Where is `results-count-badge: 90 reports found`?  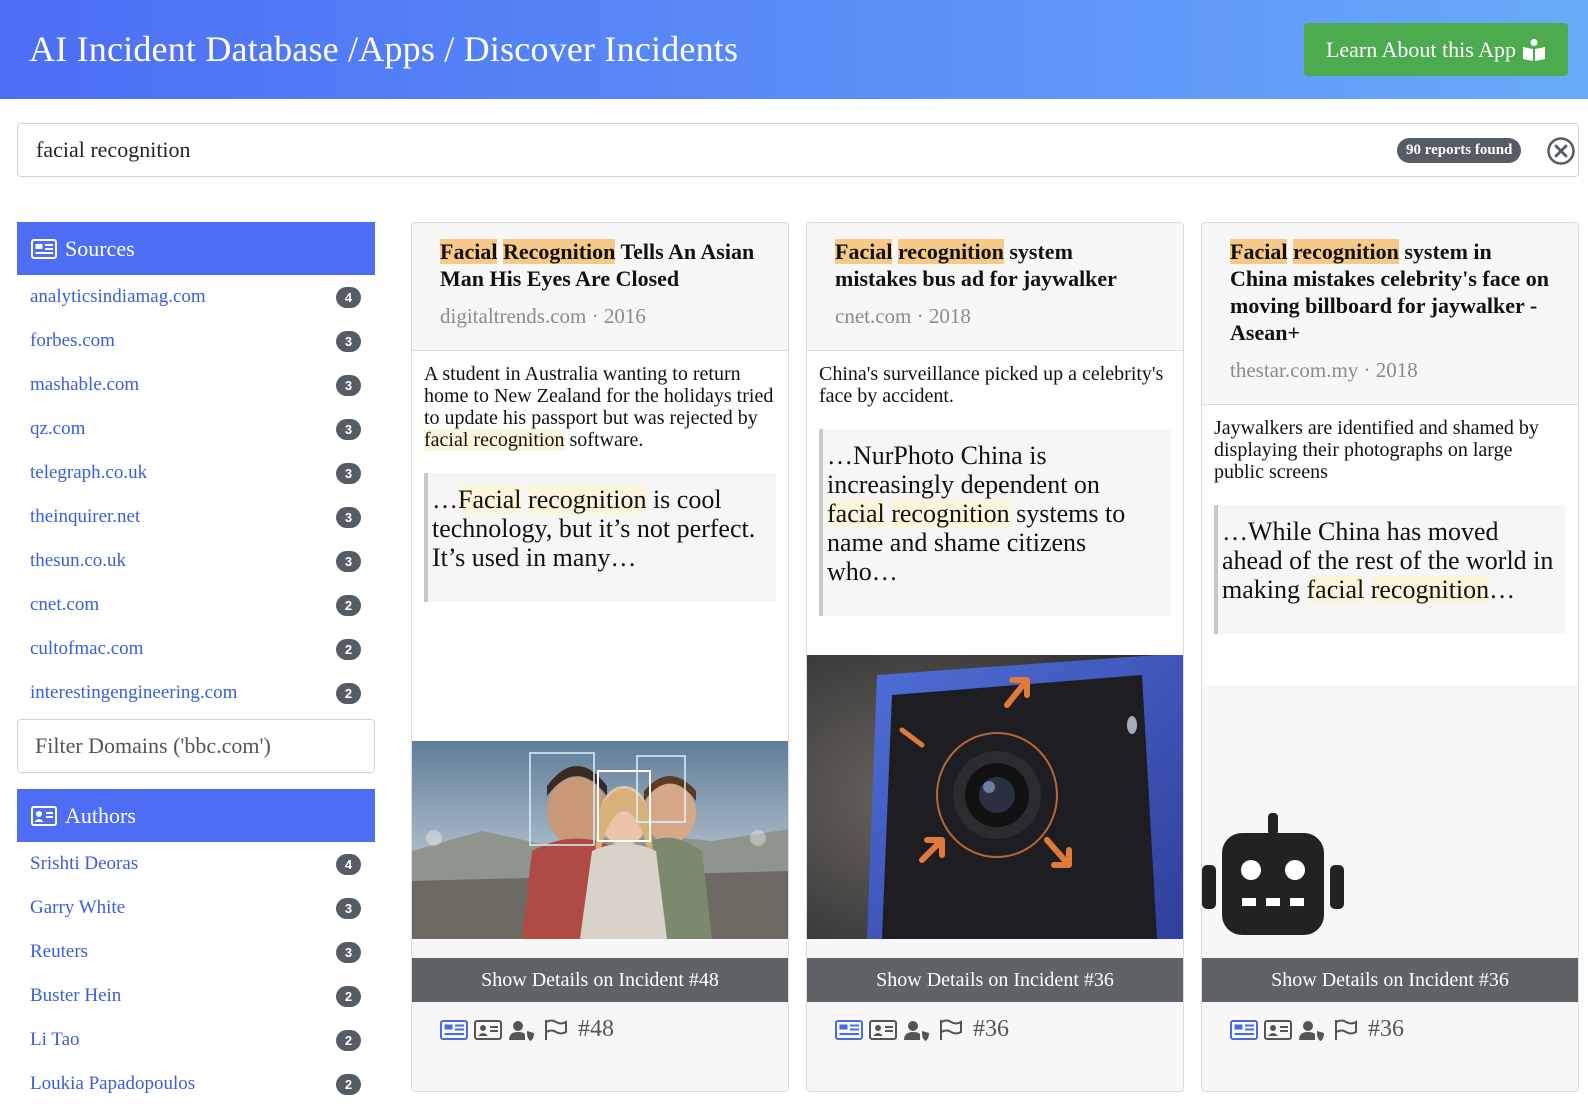 results-count-badge: 90 reports found is located at coordinates (1459, 150).